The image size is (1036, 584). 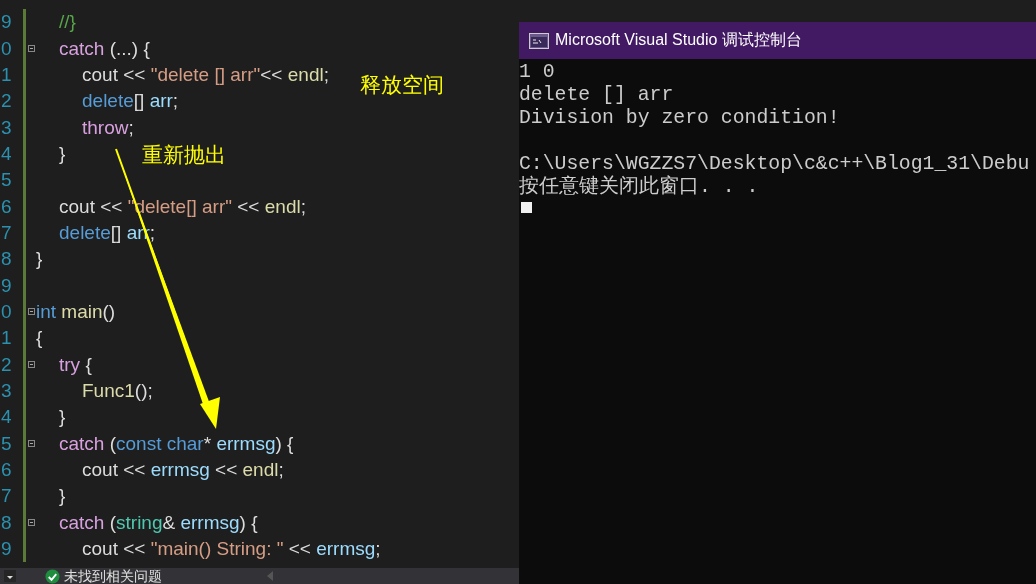 I want to click on console-app-icon, so click(x=539, y=40).